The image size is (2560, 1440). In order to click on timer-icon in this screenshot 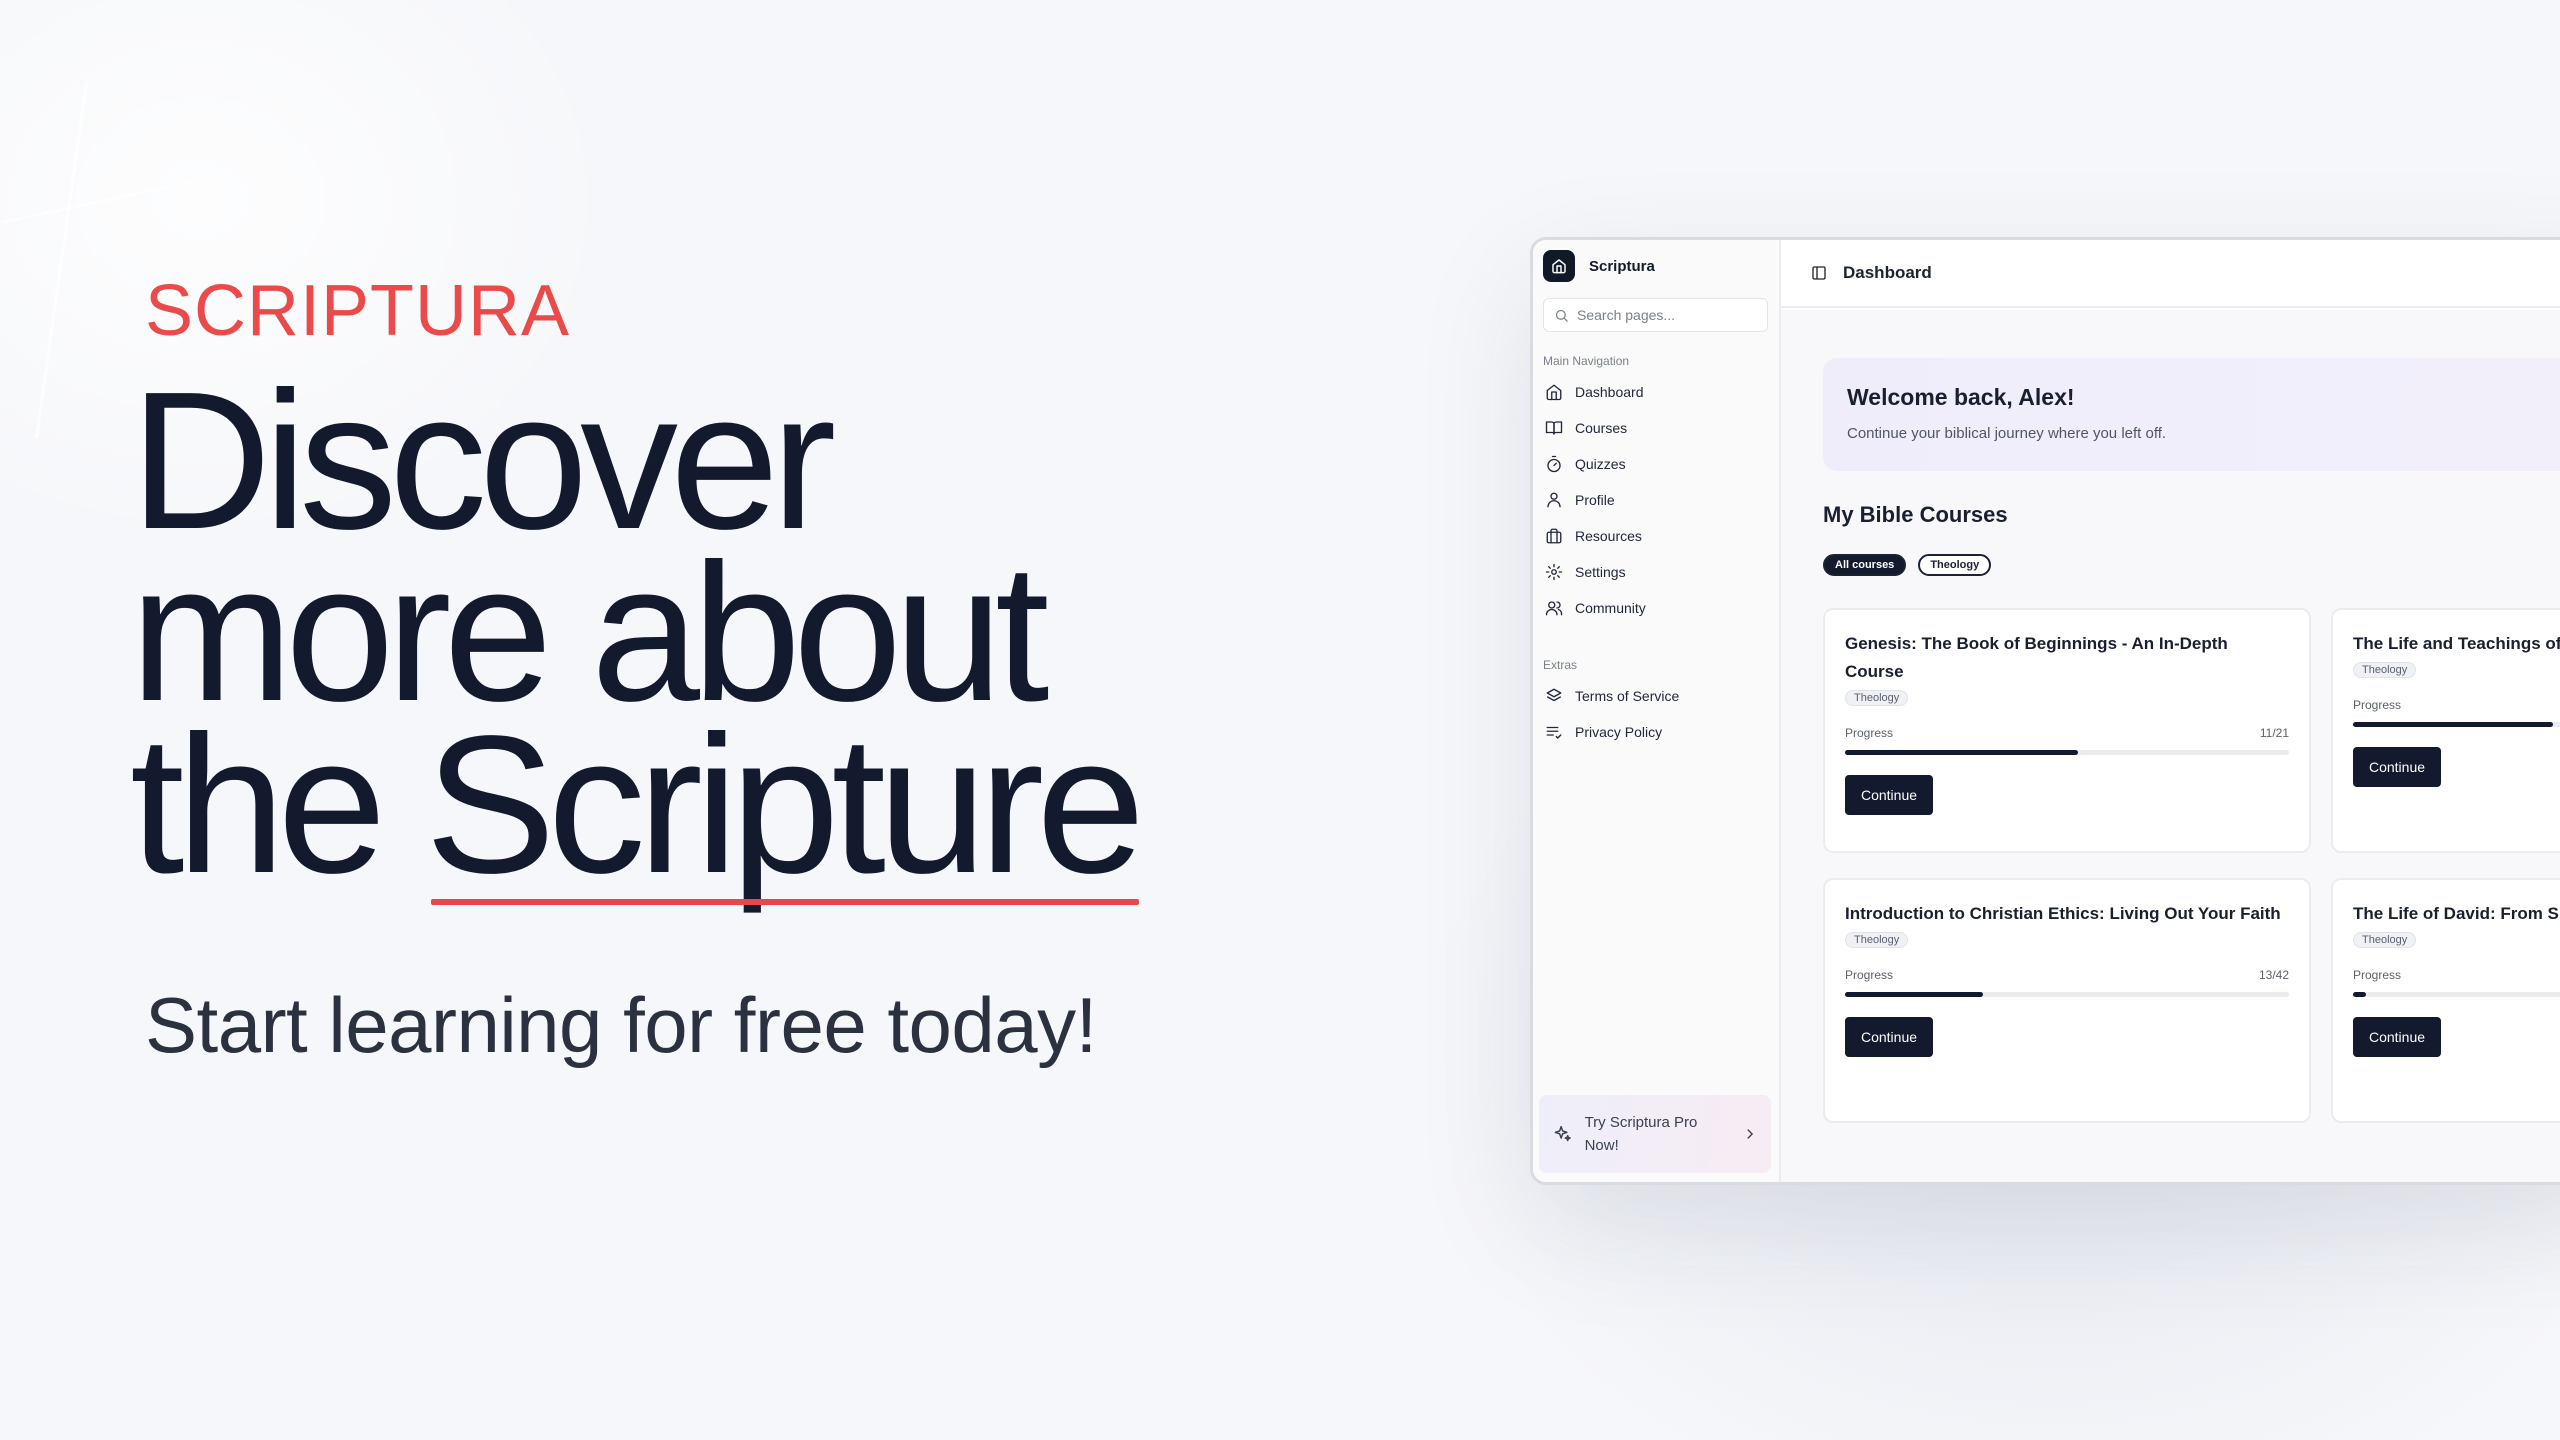, I will do `click(1554, 464)`.